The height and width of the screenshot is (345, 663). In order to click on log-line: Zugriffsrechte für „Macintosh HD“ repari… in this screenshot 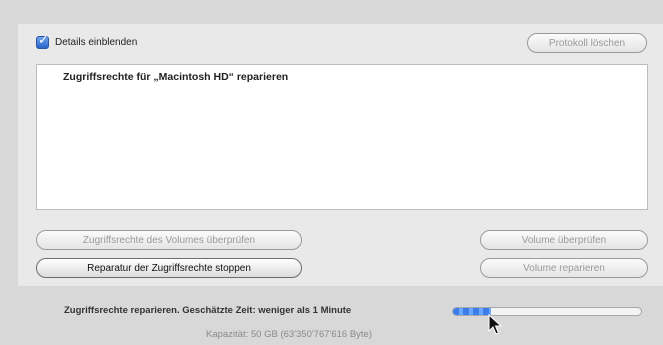, I will do `click(176, 77)`.